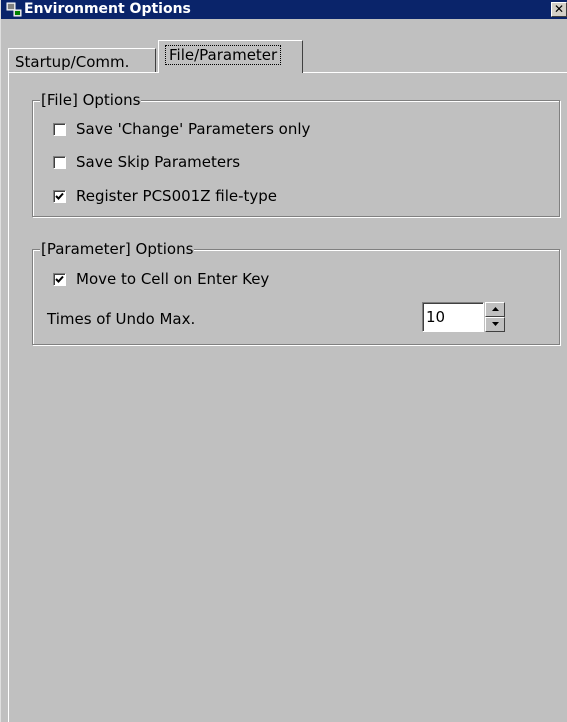 This screenshot has height=722, width=567. Describe the element at coordinates (107, 9) in the screenshot. I see `window-title: Environment Options` at that location.